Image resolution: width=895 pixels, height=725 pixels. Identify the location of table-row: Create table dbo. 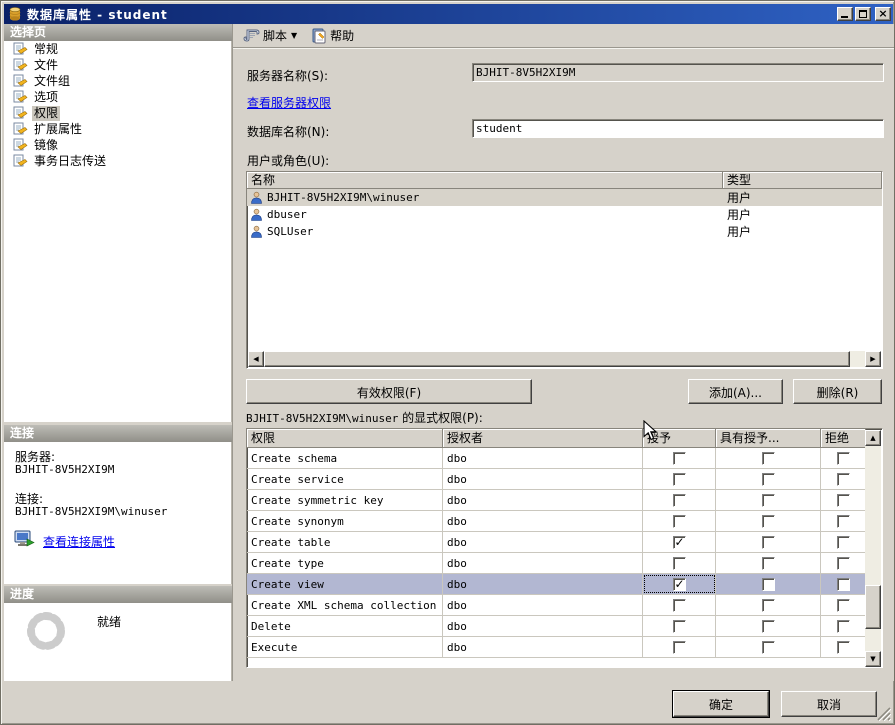
(556, 542).